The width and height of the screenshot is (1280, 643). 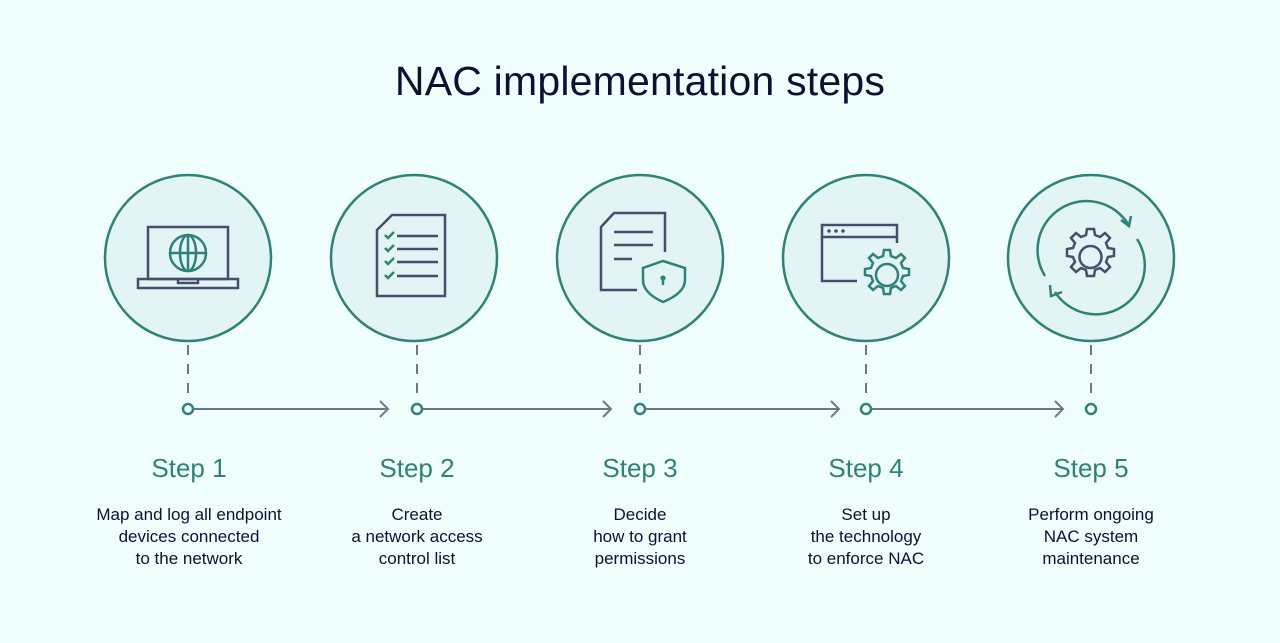 What do you see at coordinates (1091, 558) in the screenshot?
I see `step-5-desc-line: maintenance` at bounding box center [1091, 558].